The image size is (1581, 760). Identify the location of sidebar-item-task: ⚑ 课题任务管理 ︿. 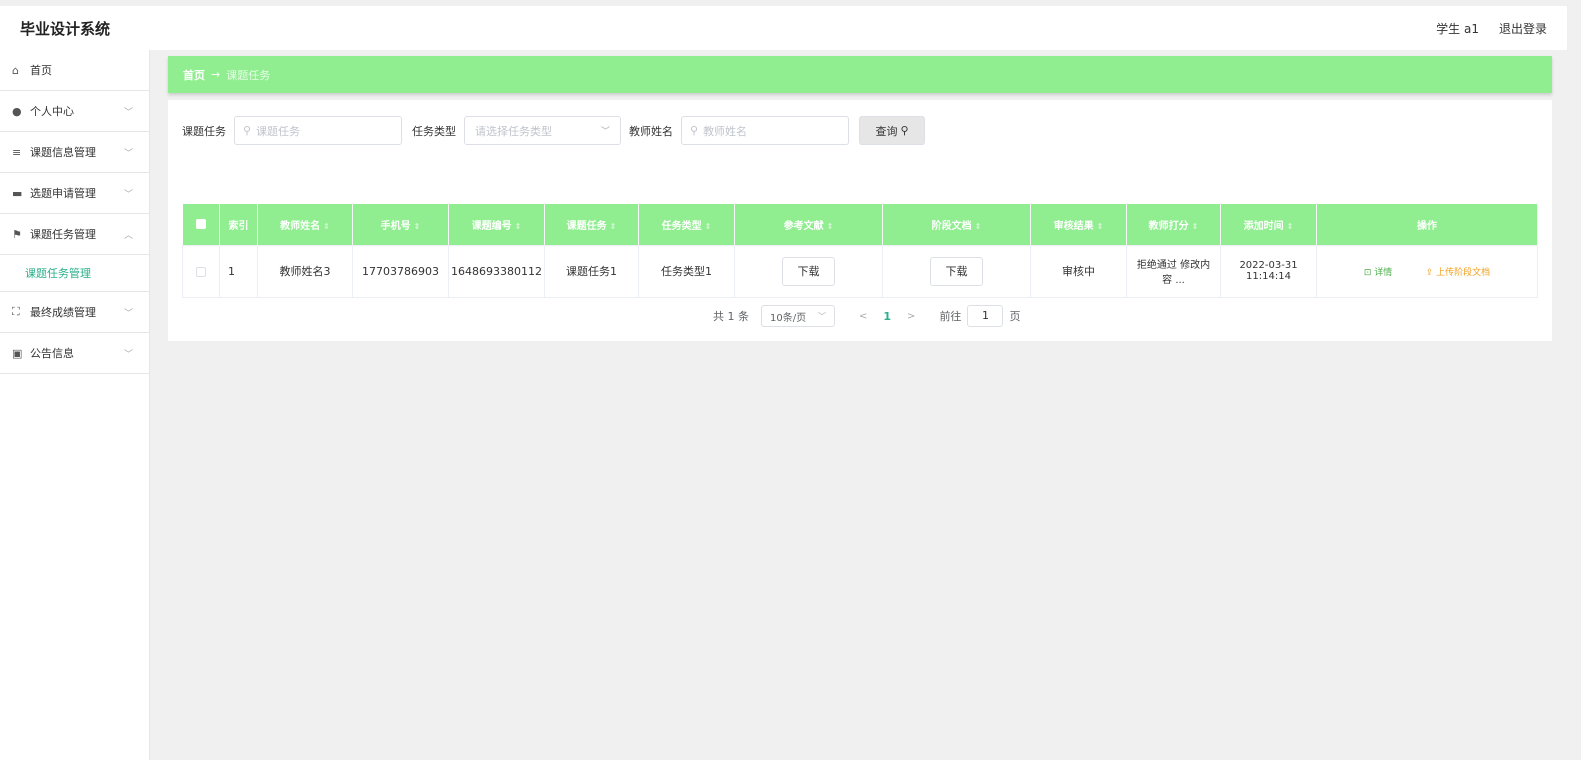
(74, 234).